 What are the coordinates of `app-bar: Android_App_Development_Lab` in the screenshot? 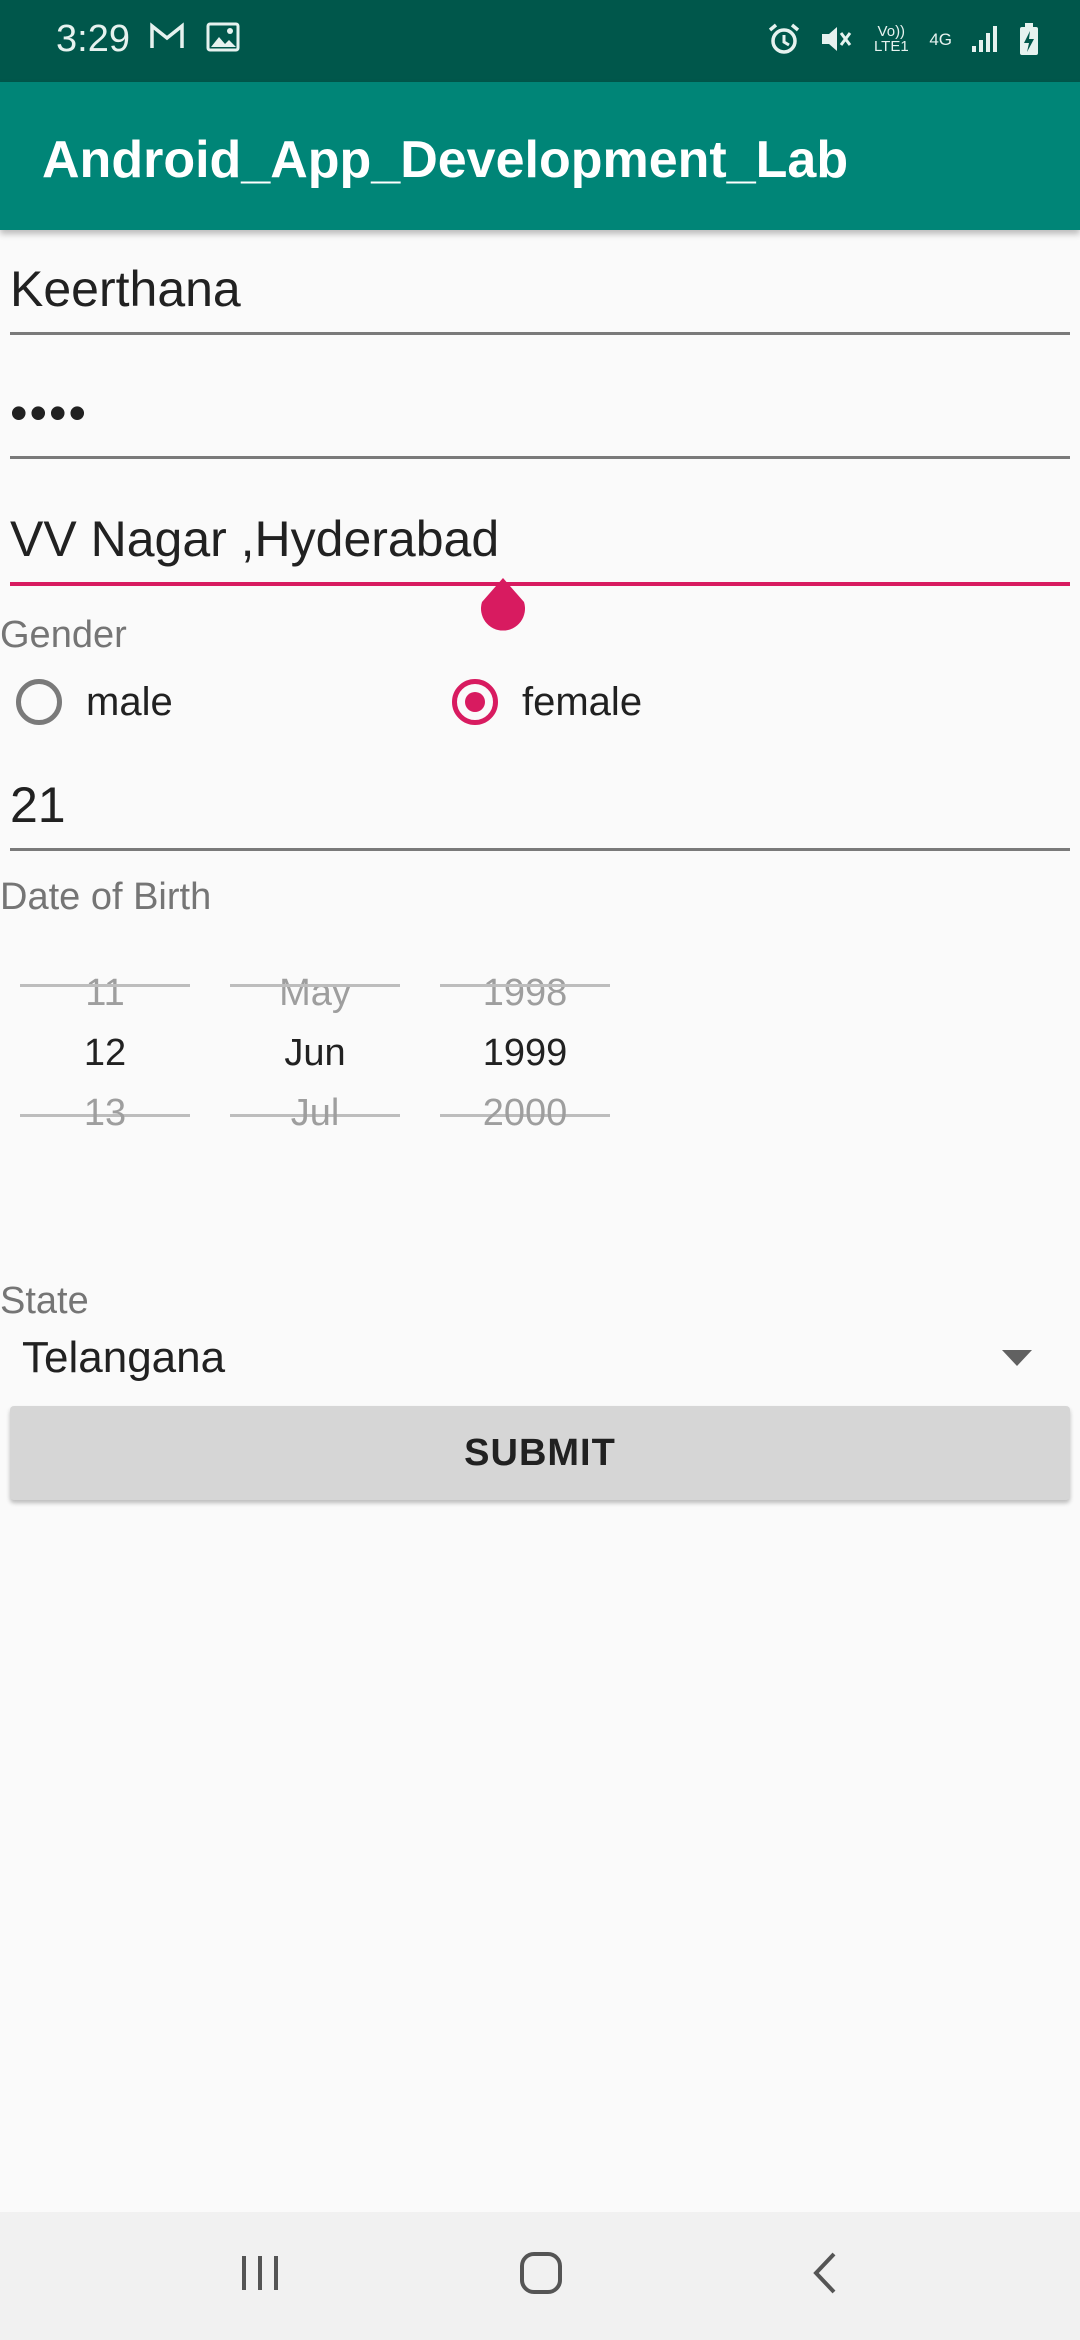 It's located at (540, 156).